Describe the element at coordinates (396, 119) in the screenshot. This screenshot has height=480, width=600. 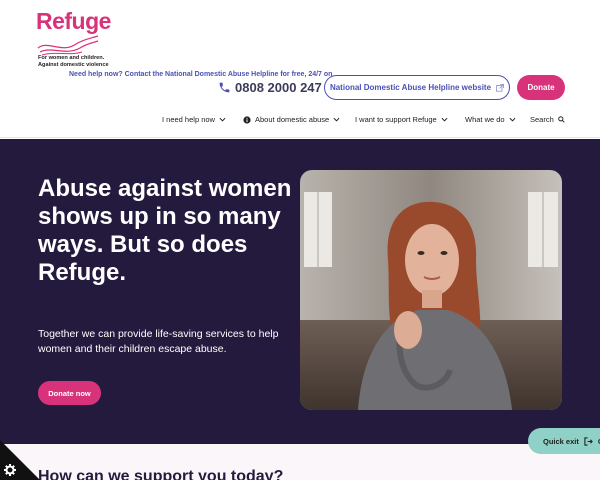
I see `nav-item-label: I want to support Refuge` at that location.